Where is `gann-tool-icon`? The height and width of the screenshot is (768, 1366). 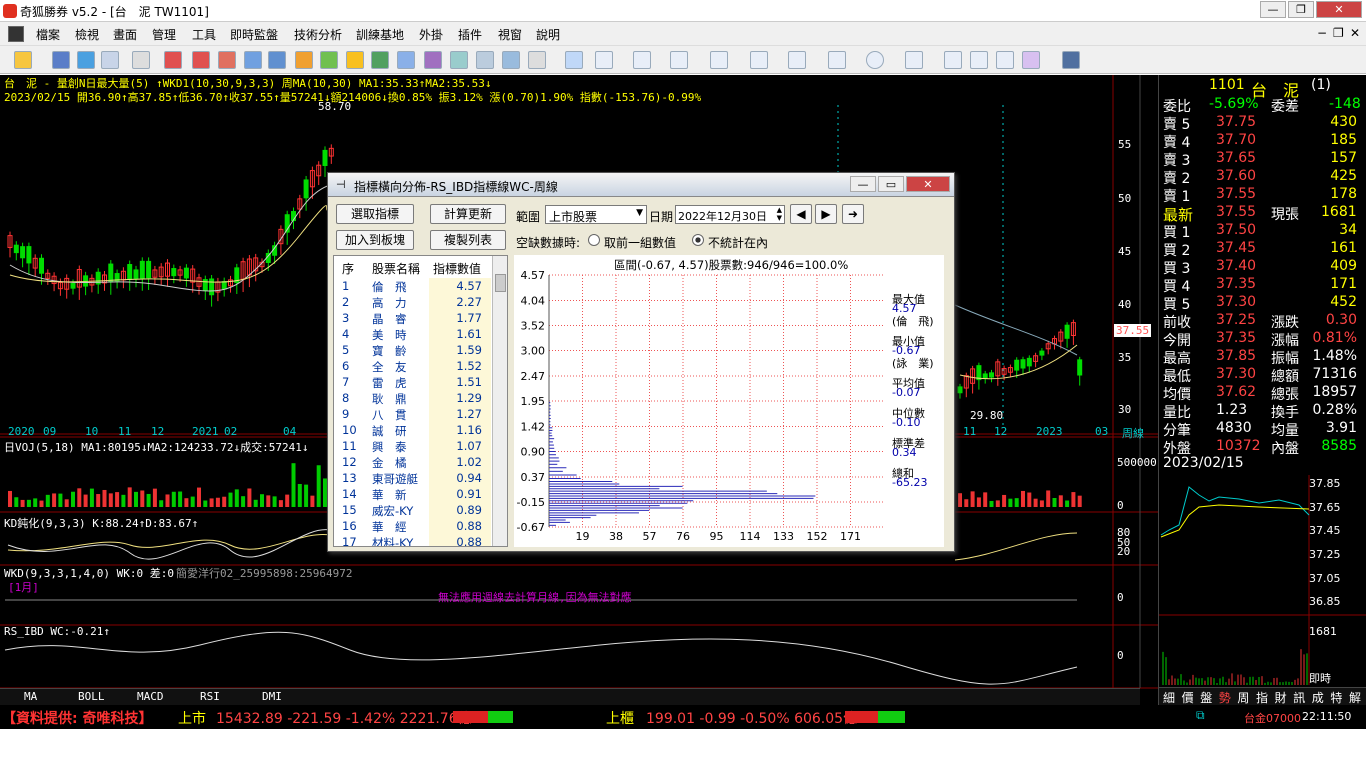 gann-tool-icon is located at coordinates (759, 60).